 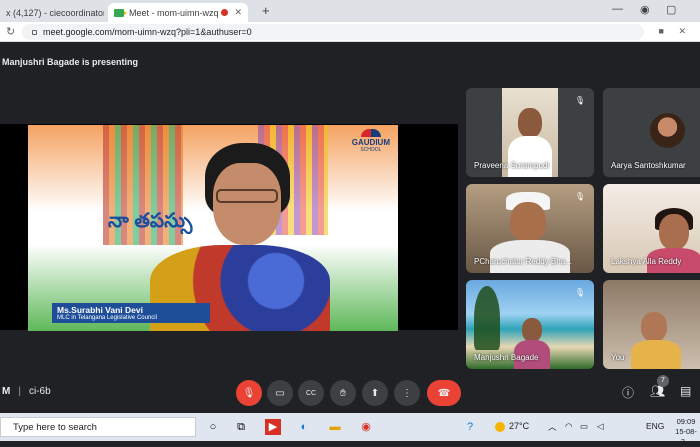 I want to click on chat-icon: ▤, so click(x=685, y=391).